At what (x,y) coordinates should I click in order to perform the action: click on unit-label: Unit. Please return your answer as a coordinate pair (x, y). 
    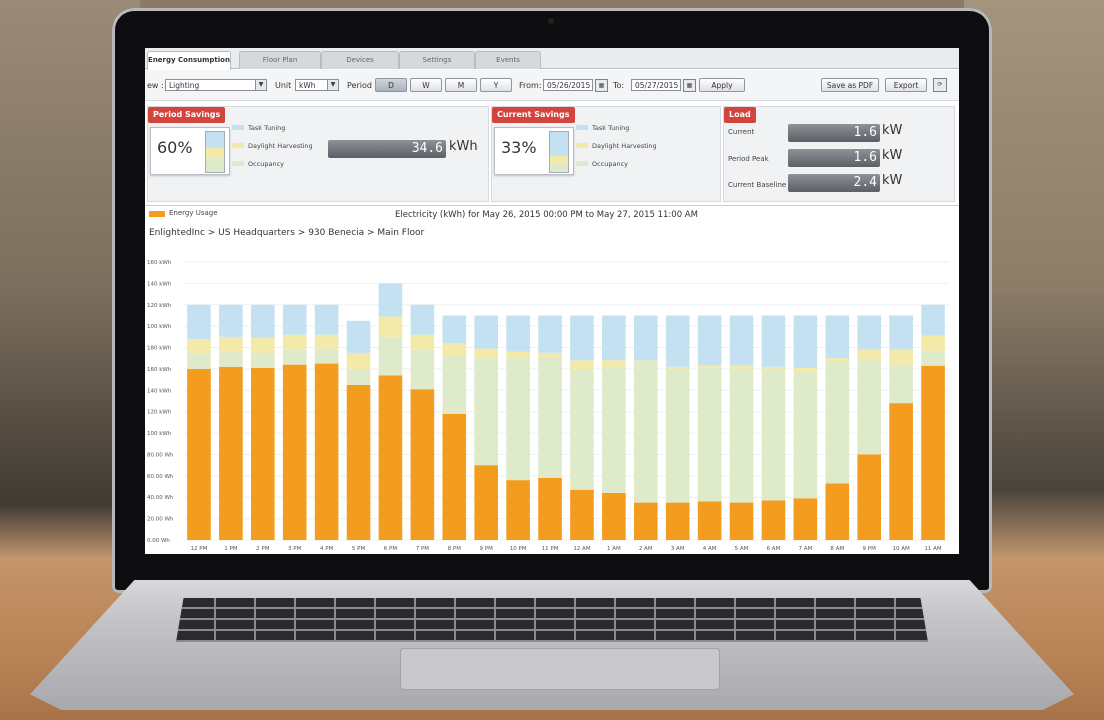
    Looking at the image, I should click on (283, 85).